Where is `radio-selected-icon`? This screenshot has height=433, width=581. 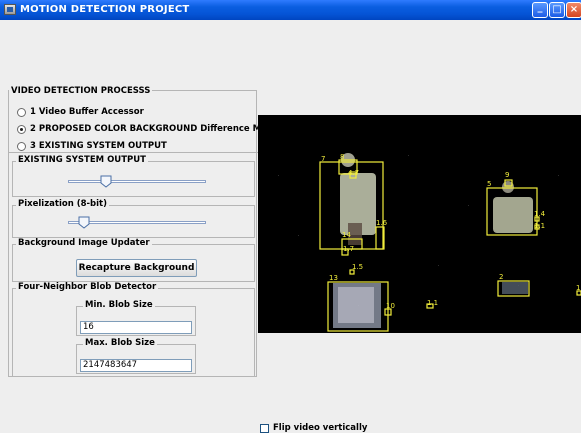
radio-selected-icon is located at coordinates (21, 129).